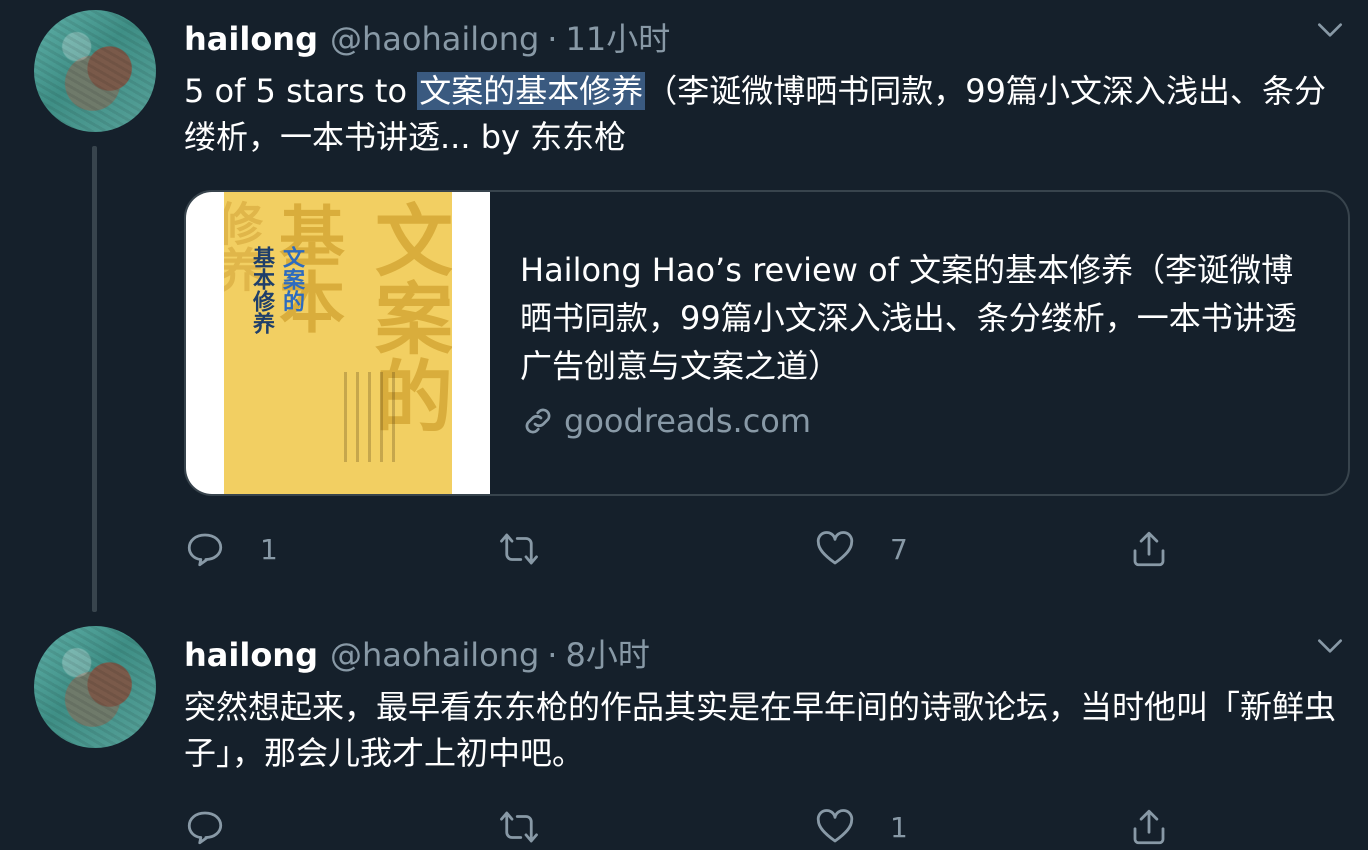 This screenshot has width=1368, height=850. What do you see at coordinates (899, 549) in the screenshot?
I see `like-count: 7` at bounding box center [899, 549].